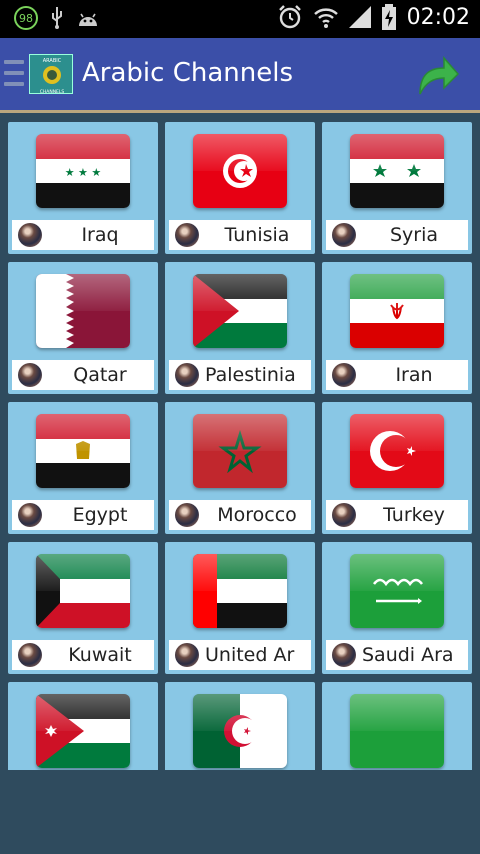 This screenshot has width=480, height=854. Describe the element at coordinates (100, 375) in the screenshot. I see `country-name: Qatar` at that location.